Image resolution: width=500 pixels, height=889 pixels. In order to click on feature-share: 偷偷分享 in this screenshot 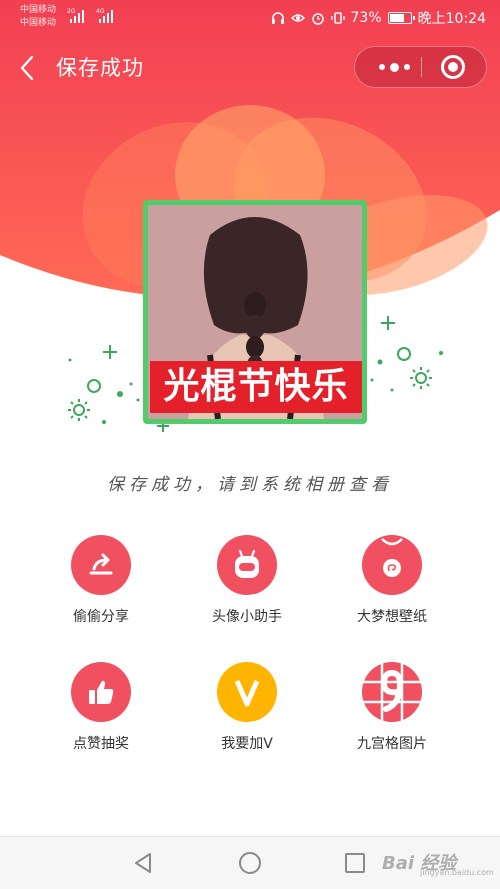, I will do `click(101, 580)`.